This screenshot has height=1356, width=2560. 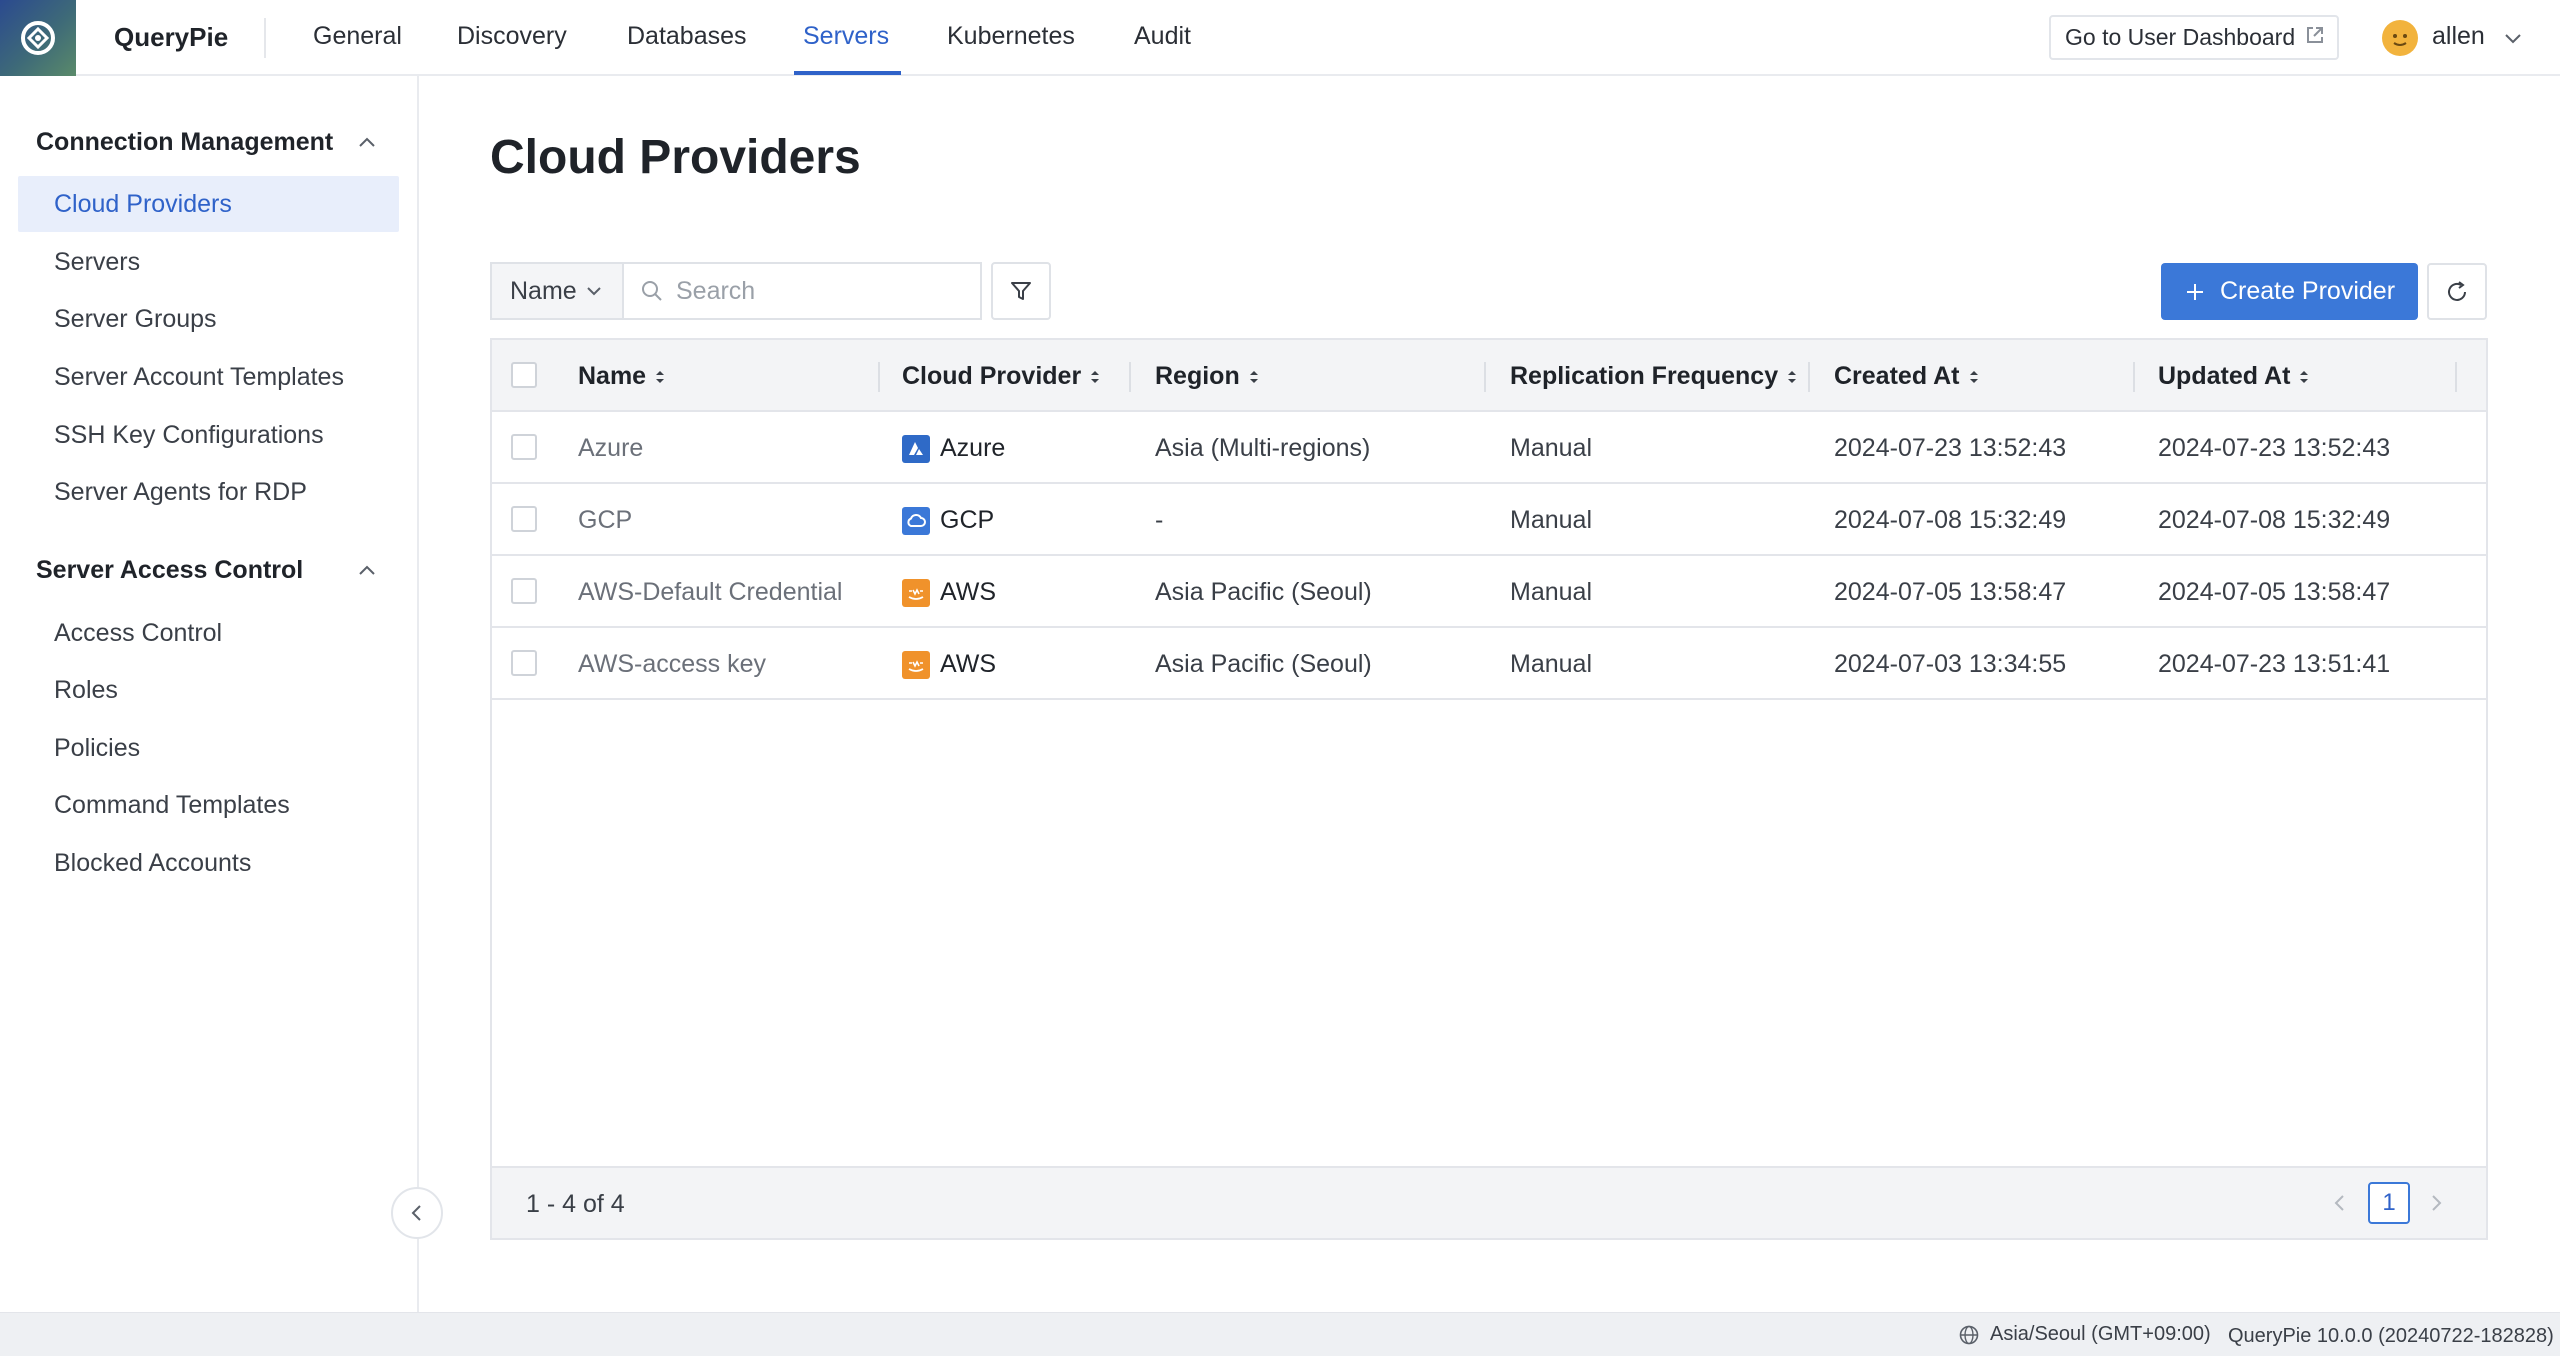 What do you see at coordinates (208, 492) in the screenshot?
I see `sidebar-item-server-agents-for-rdp: Server Agents for RDP` at bounding box center [208, 492].